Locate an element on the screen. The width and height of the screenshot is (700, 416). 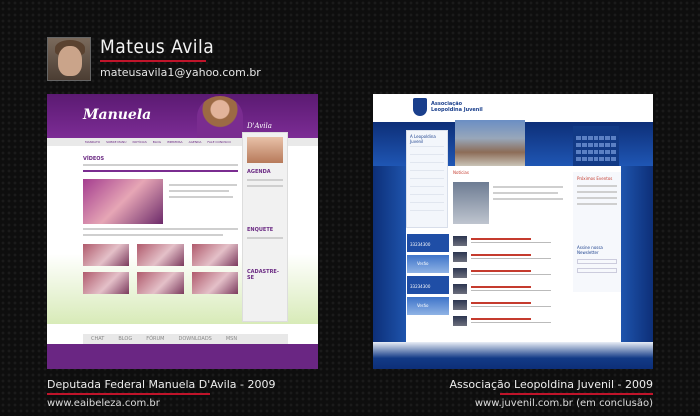
profile-email: mateusavila1@yahoo.com.br is located at coordinates (180, 72).